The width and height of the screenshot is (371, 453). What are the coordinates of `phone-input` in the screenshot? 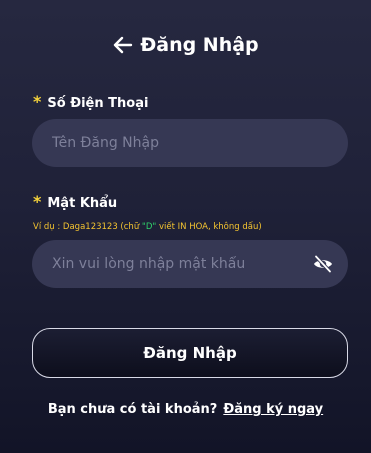 It's located at (190, 143).